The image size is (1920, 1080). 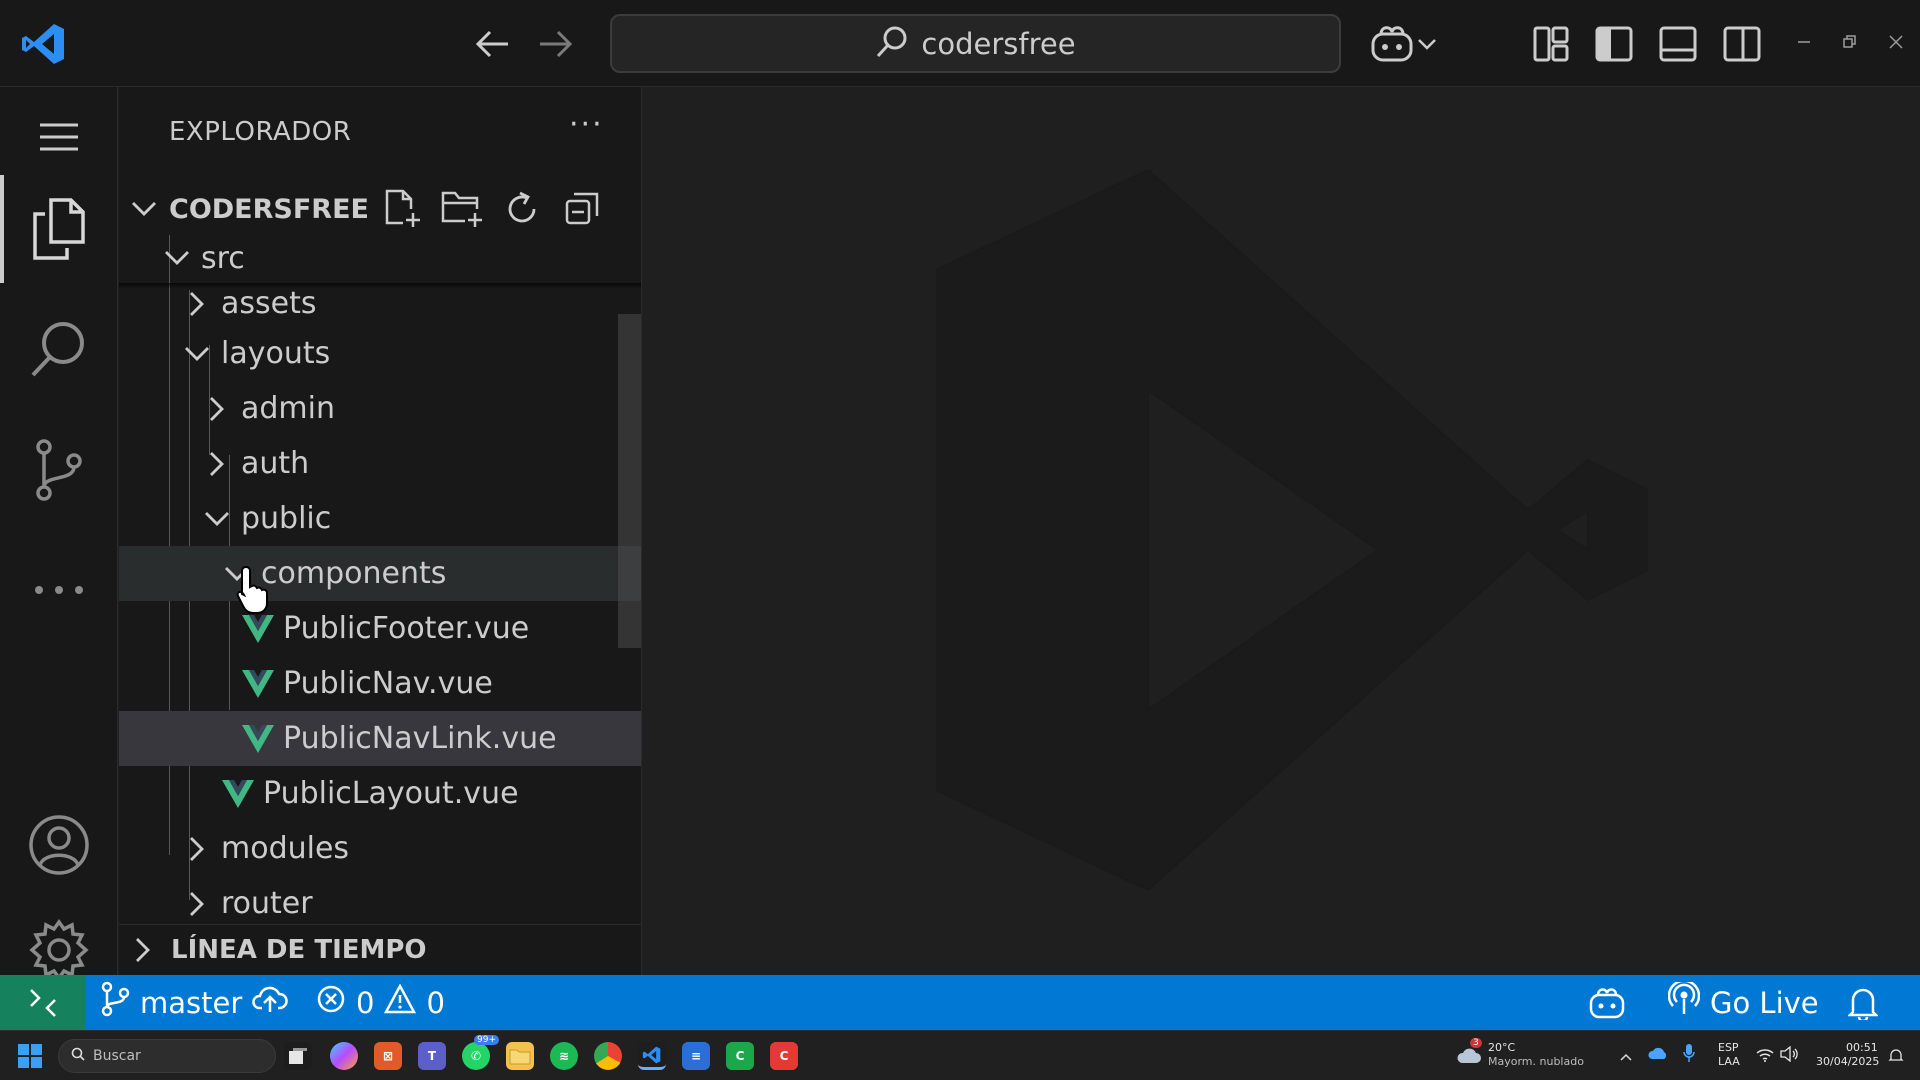 I want to click on explorer-actions, so click(x=492, y=209).